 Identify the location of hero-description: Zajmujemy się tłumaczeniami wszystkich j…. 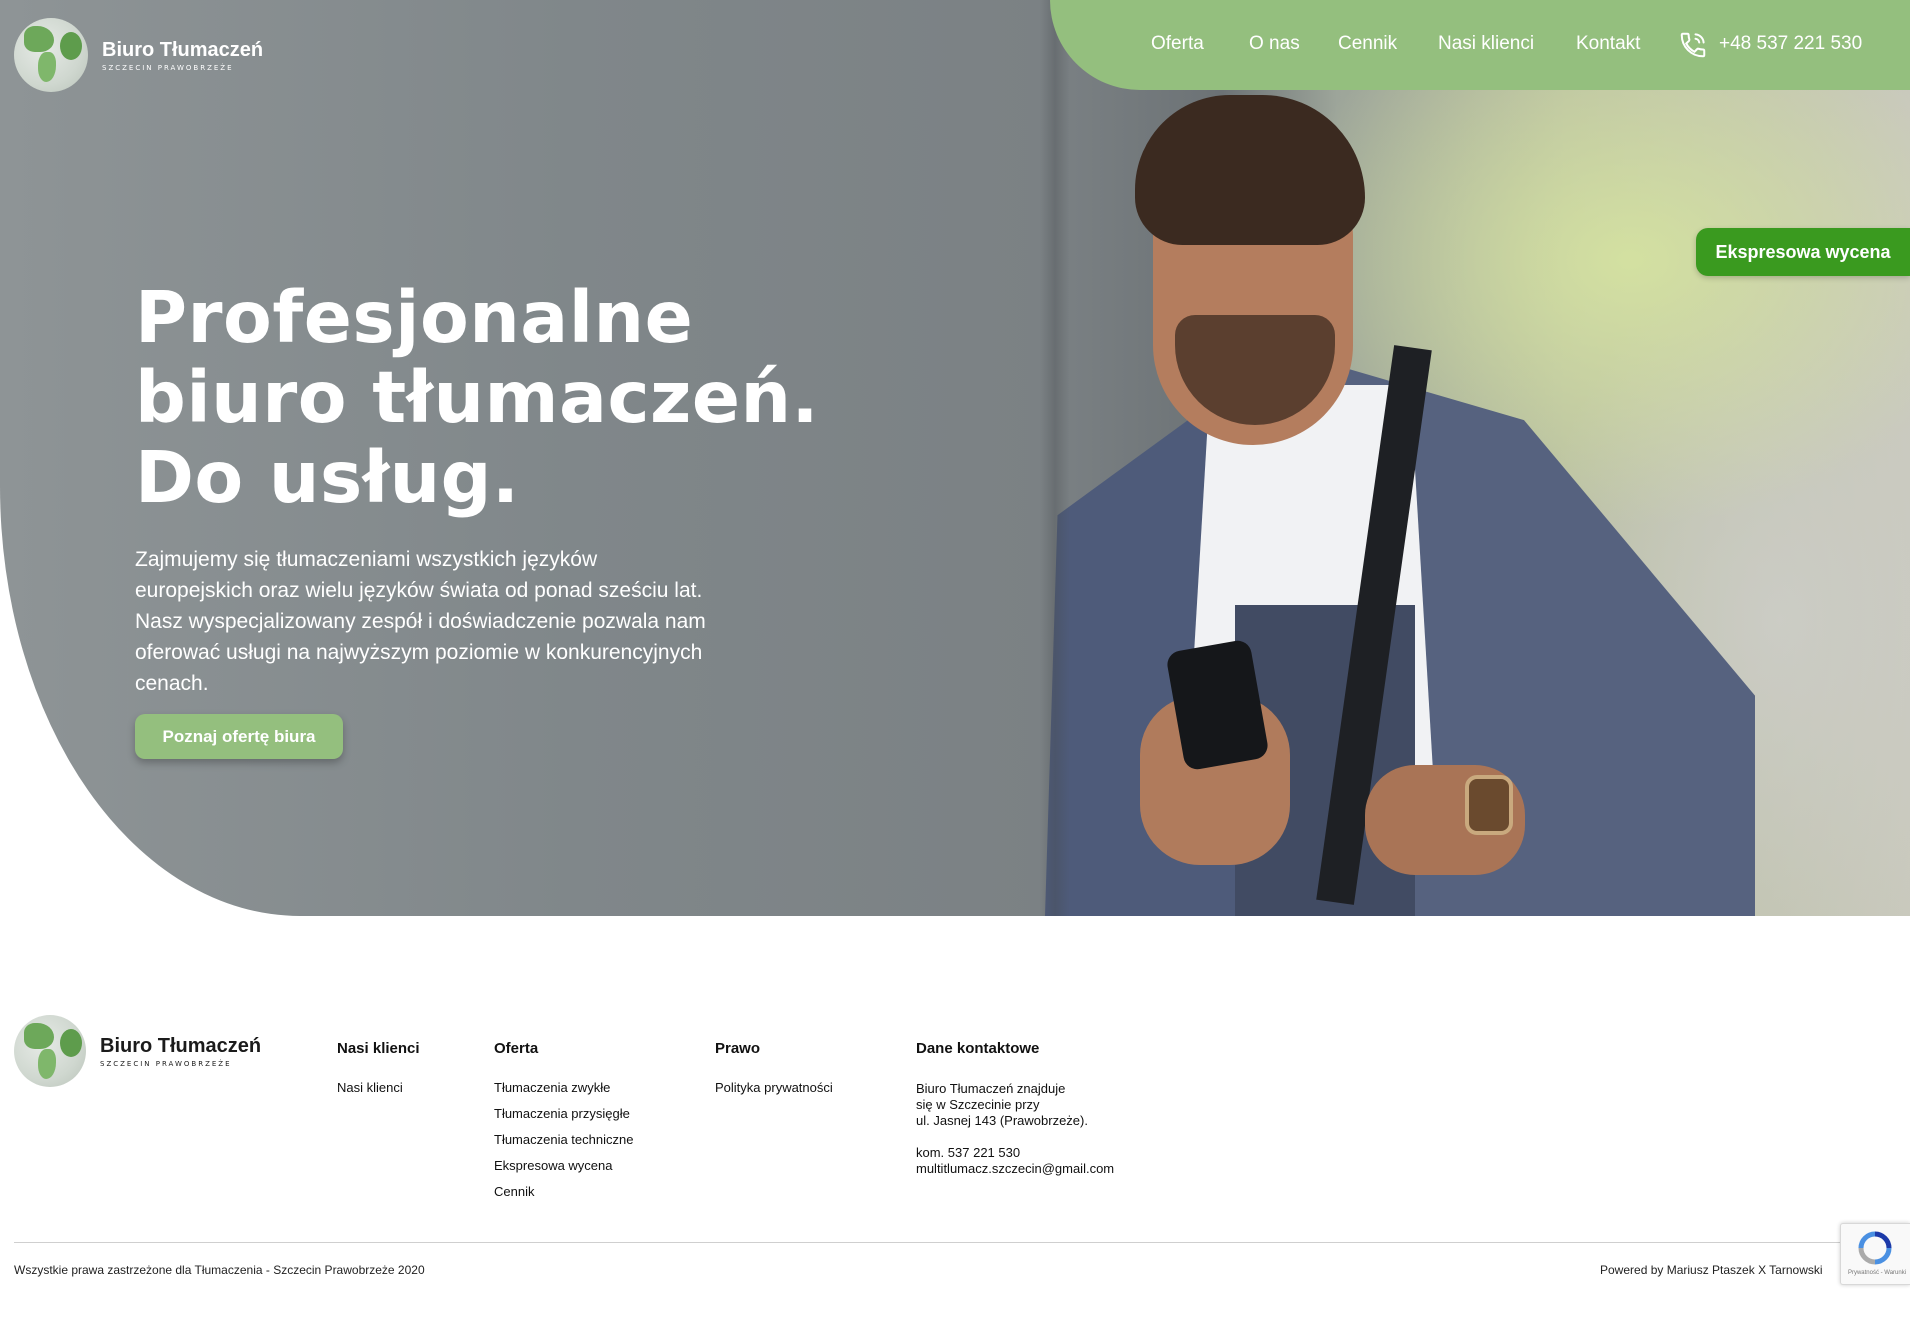
(420, 621).